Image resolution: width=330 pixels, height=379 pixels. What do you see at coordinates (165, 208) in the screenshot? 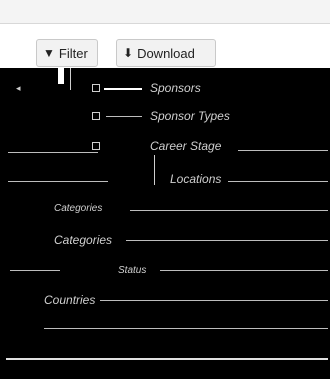
I see `menu-item-categories: Categories` at bounding box center [165, 208].